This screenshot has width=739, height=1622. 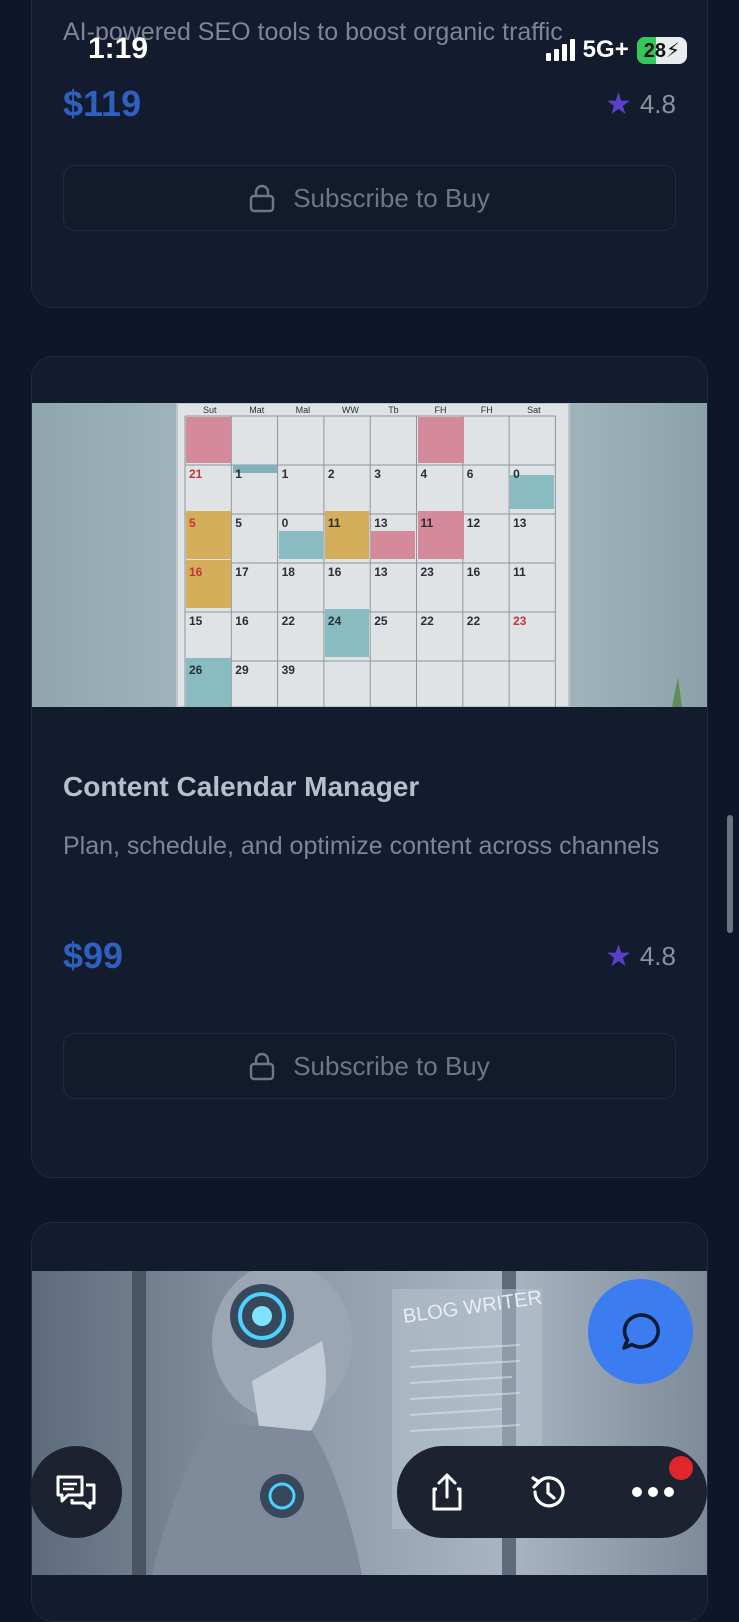 What do you see at coordinates (377, 474) in the screenshot?
I see `calendar-day: 3` at bounding box center [377, 474].